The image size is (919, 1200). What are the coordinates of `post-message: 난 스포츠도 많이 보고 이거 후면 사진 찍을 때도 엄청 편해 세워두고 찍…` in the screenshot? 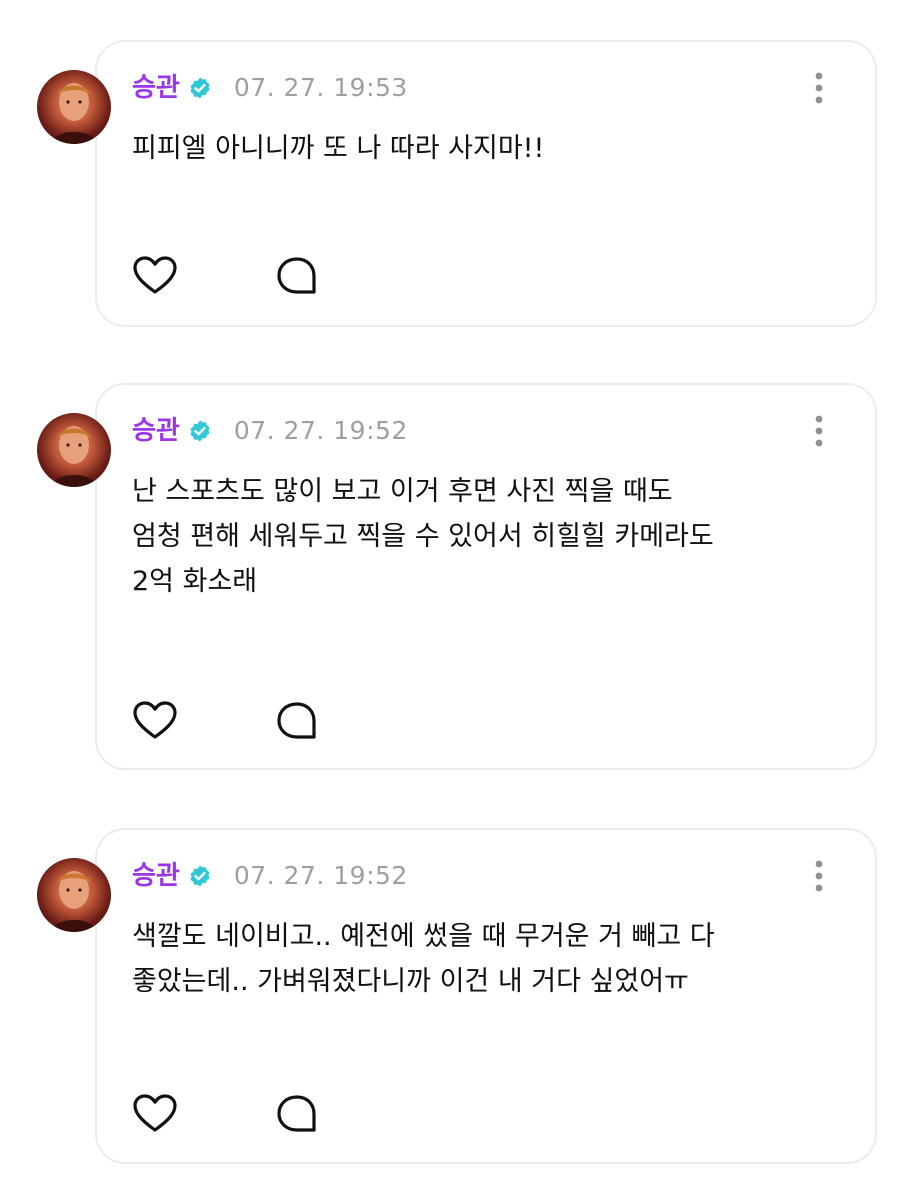 It's located at (423, 536).